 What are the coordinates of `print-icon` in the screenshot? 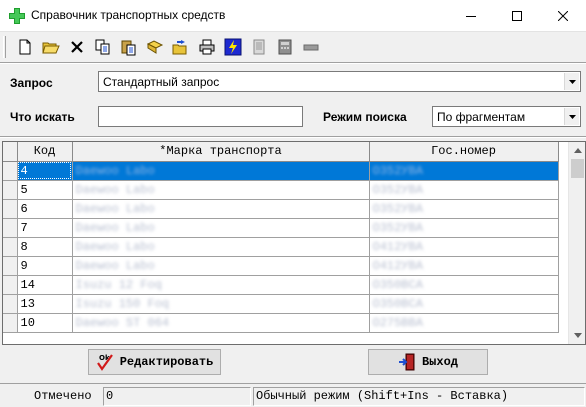 It's located at (207, 47).